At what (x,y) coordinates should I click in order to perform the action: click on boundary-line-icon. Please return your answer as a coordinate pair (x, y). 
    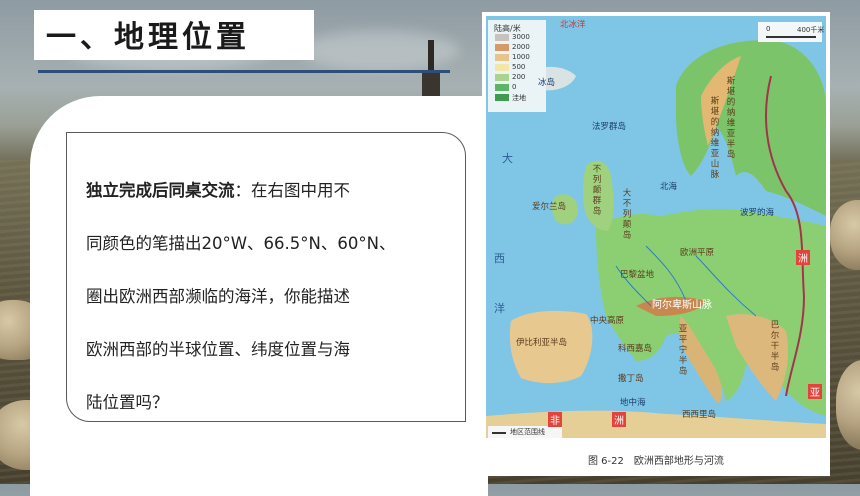
    Looking at the image, I should click on (499, 433).